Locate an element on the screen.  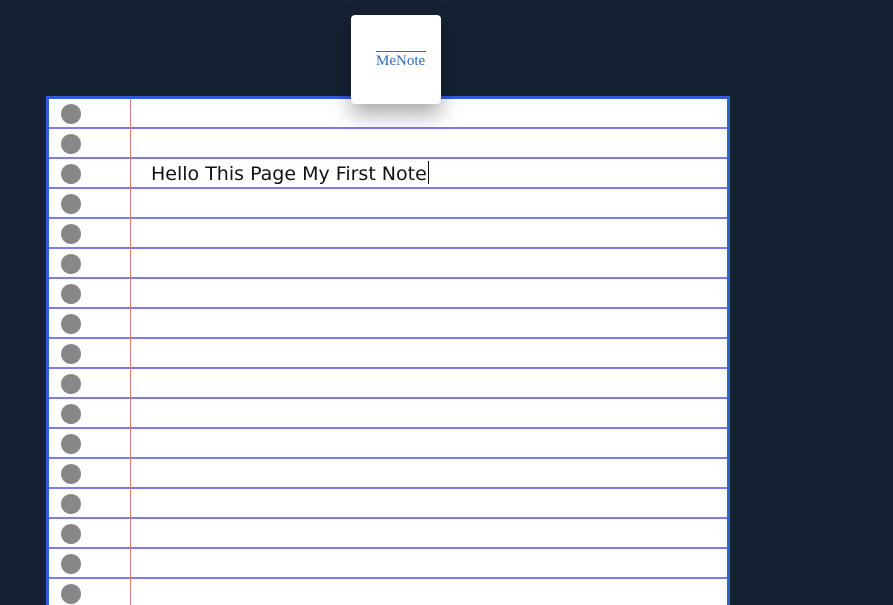
note-text-content: Hello This Page My First Note is located at coordinates (289, 174).